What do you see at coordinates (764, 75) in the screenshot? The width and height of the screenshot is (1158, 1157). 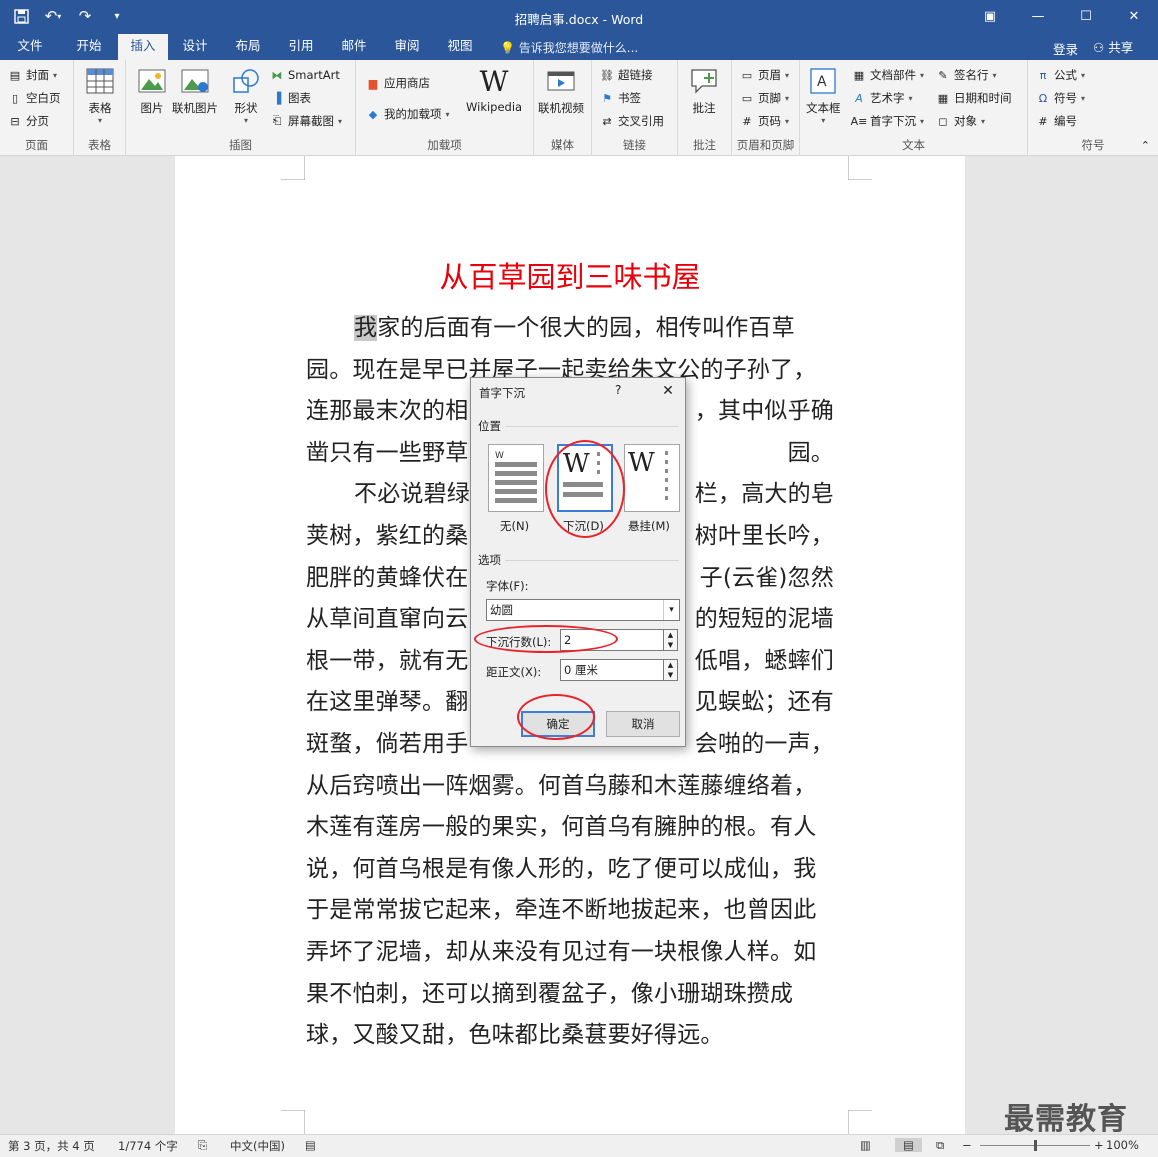 I see `header-button: ▭ 页眉 ▾` at bounding box center [764, 75].